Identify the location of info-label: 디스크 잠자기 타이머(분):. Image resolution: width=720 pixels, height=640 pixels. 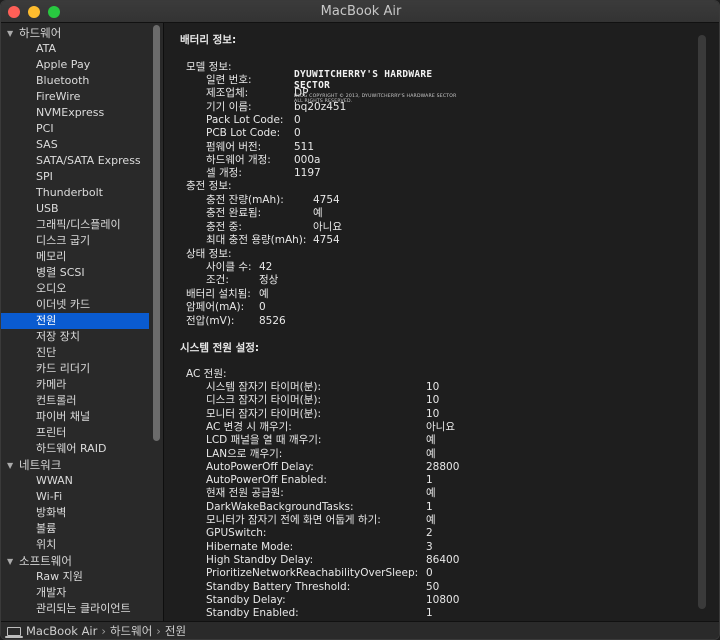
(264, 400).